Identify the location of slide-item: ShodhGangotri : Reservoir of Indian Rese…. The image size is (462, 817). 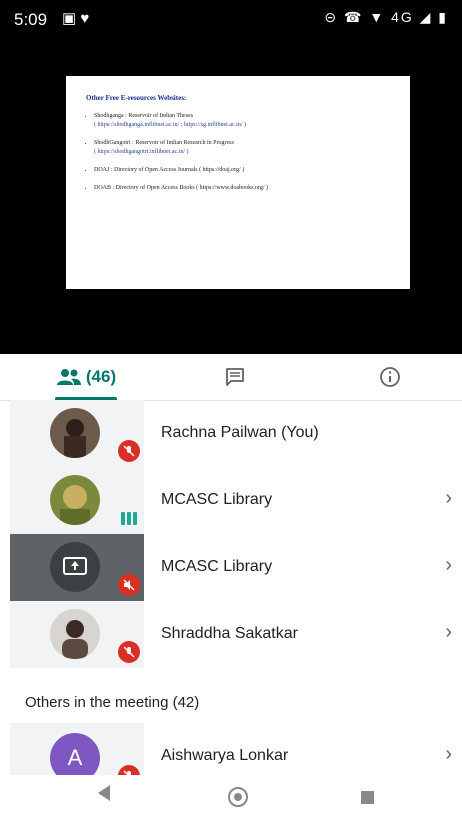
(251, 148).